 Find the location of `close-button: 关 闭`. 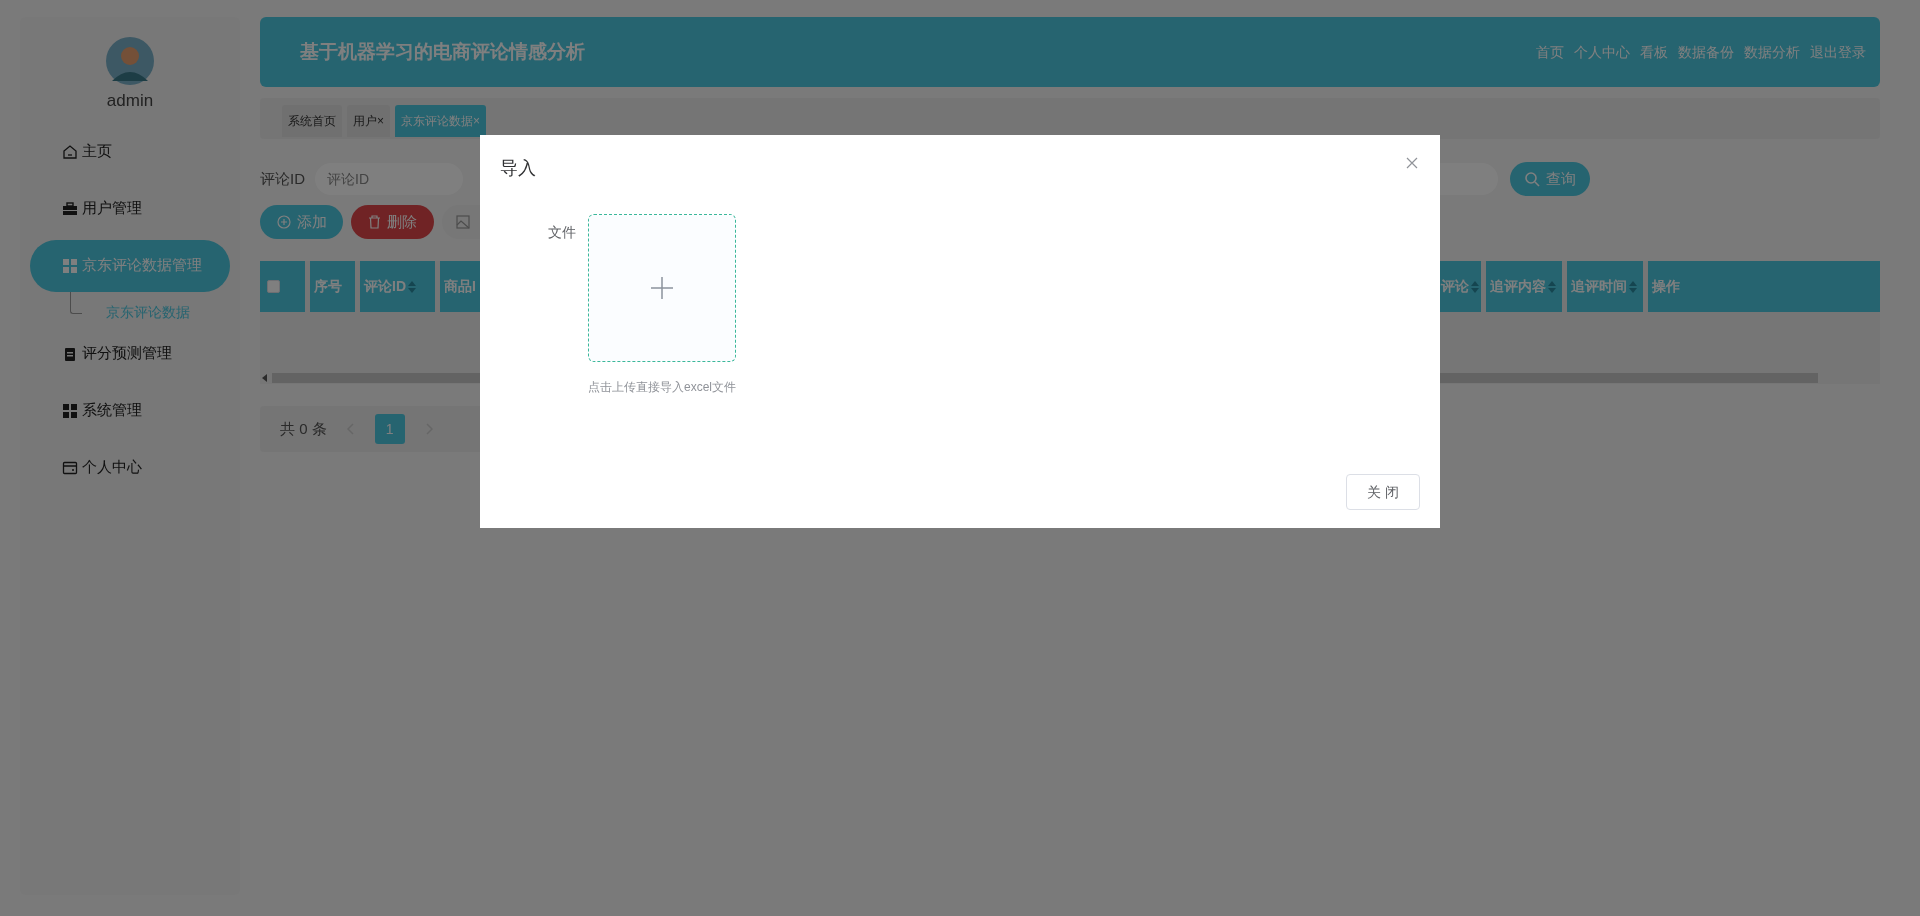

close-button: 关 闭 is located at coordinates (1383, 492).